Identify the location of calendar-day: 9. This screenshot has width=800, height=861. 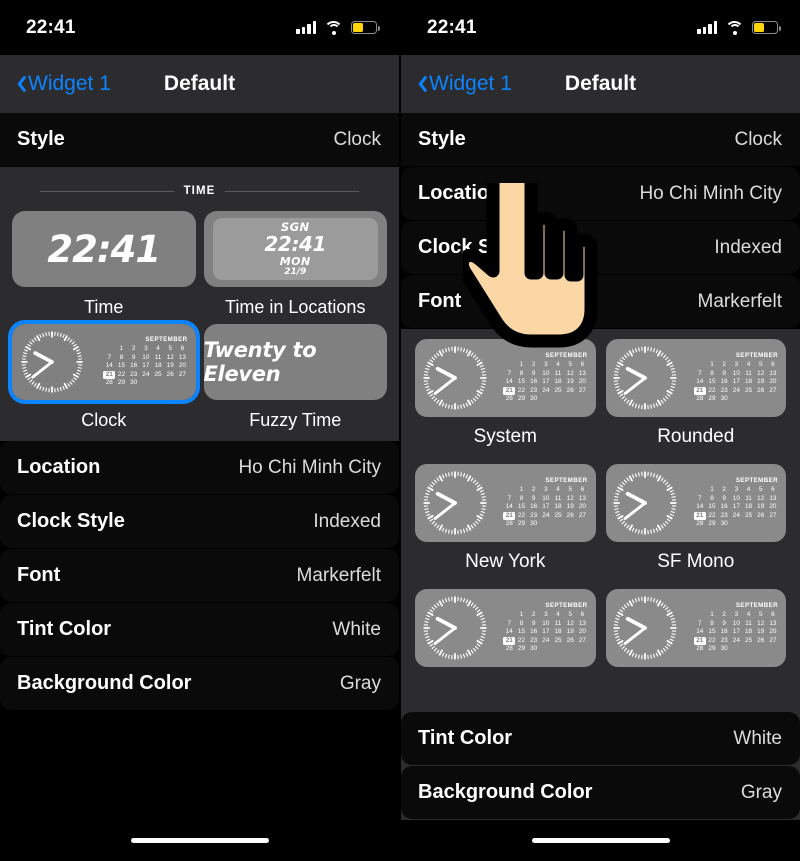
(724, 623).